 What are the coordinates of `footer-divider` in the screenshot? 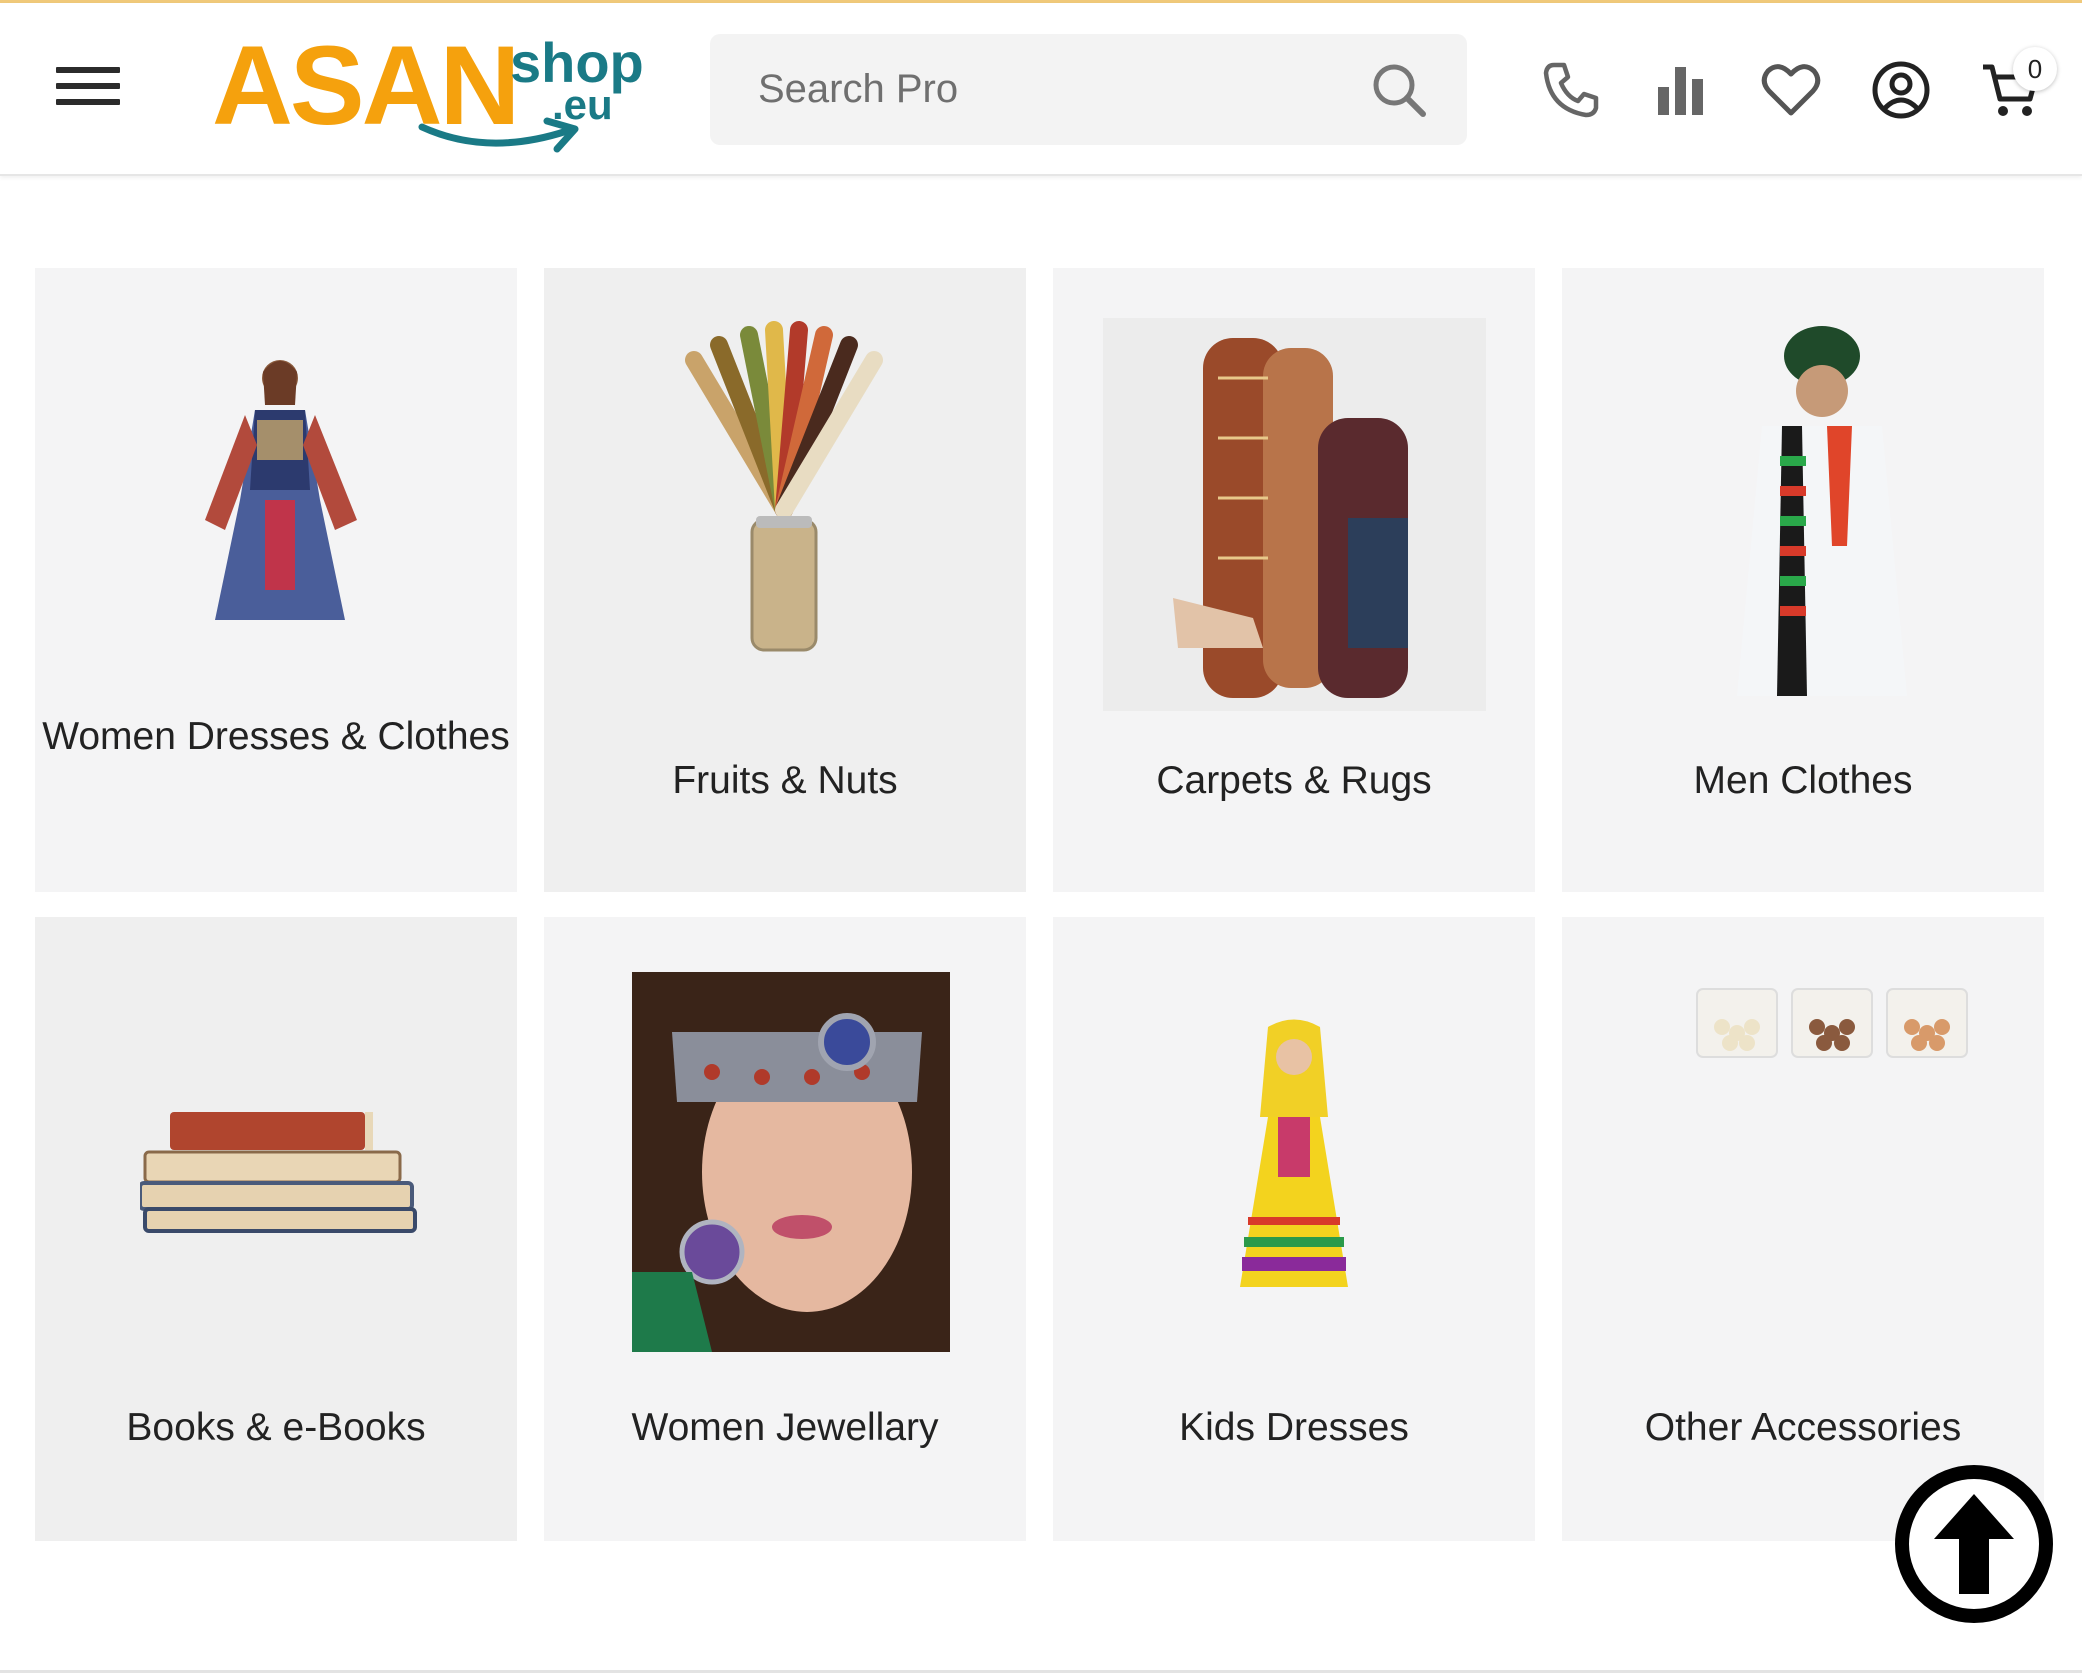 It's located at (1041, 1671).